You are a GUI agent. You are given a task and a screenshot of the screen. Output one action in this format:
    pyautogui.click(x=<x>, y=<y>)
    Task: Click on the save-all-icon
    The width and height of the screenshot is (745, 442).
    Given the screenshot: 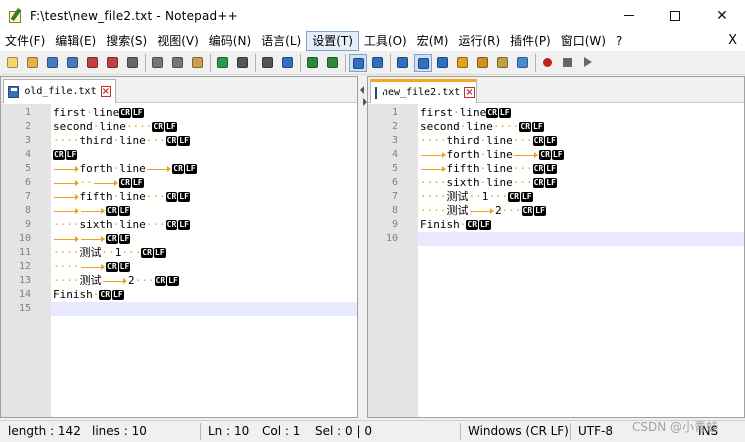 What is the action you would take?
    pyautogui.click(x=72, y=62)
    